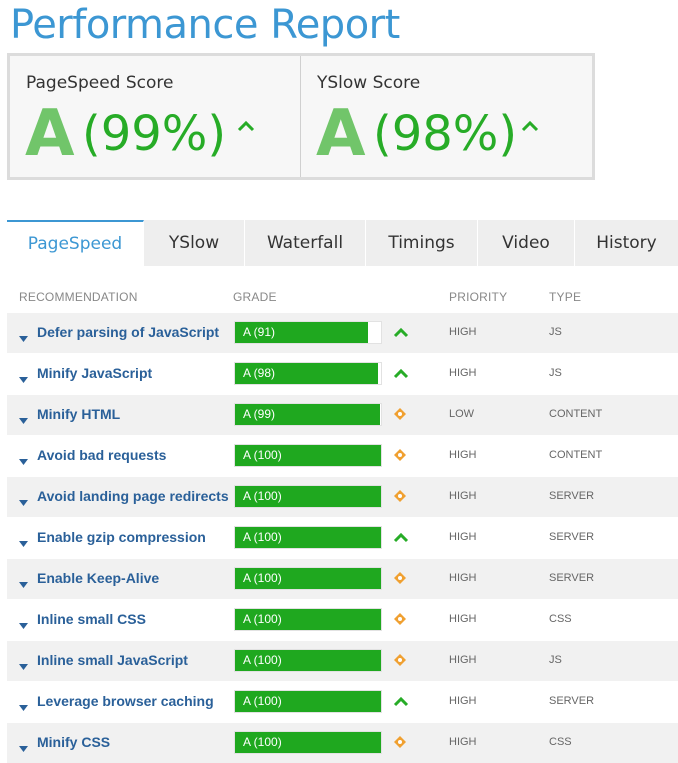 This screenshot has height=763, width=678. I want to click on recommendation-name: Avoid landing page redirects, so click(133, 496).